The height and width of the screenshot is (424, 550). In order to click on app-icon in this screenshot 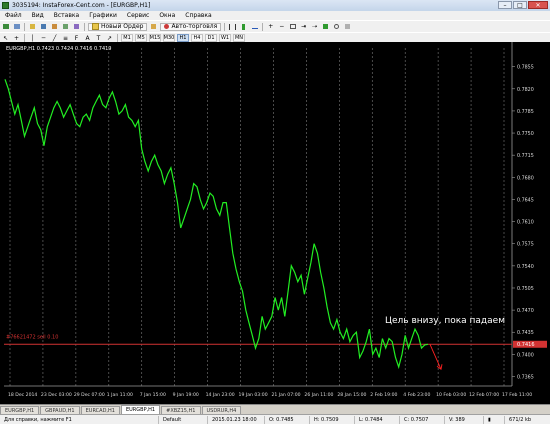, I will do `click(5, 5)`.